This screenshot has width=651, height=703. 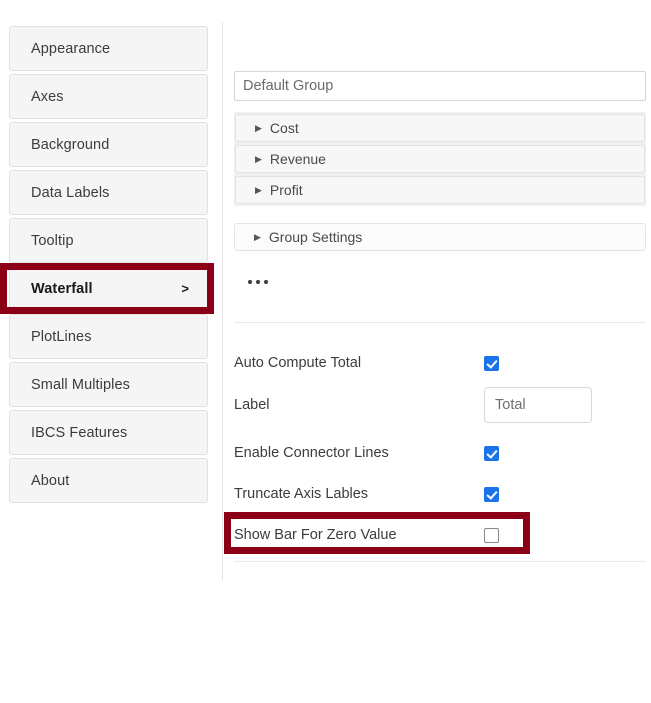 What do you see at coordinates (440, 561) in the screenshot?
I see `section-divider-bottom` at bounding box center [440, 561].